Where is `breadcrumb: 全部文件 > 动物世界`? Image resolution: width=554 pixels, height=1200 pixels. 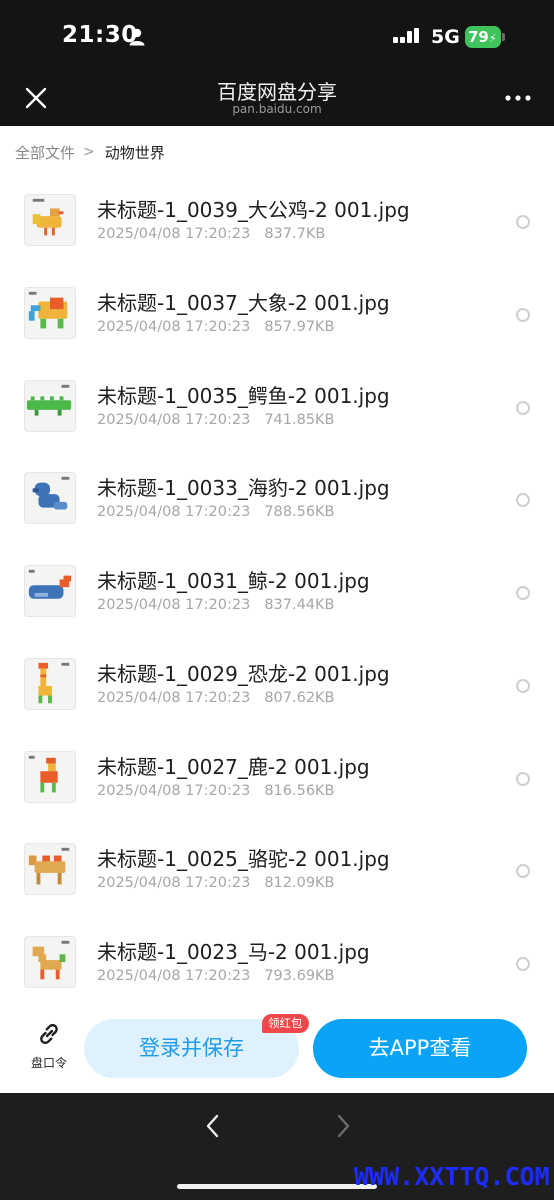 breadcrumb: 全部文件 > 动物世界 is located at coordinates (90, 152).